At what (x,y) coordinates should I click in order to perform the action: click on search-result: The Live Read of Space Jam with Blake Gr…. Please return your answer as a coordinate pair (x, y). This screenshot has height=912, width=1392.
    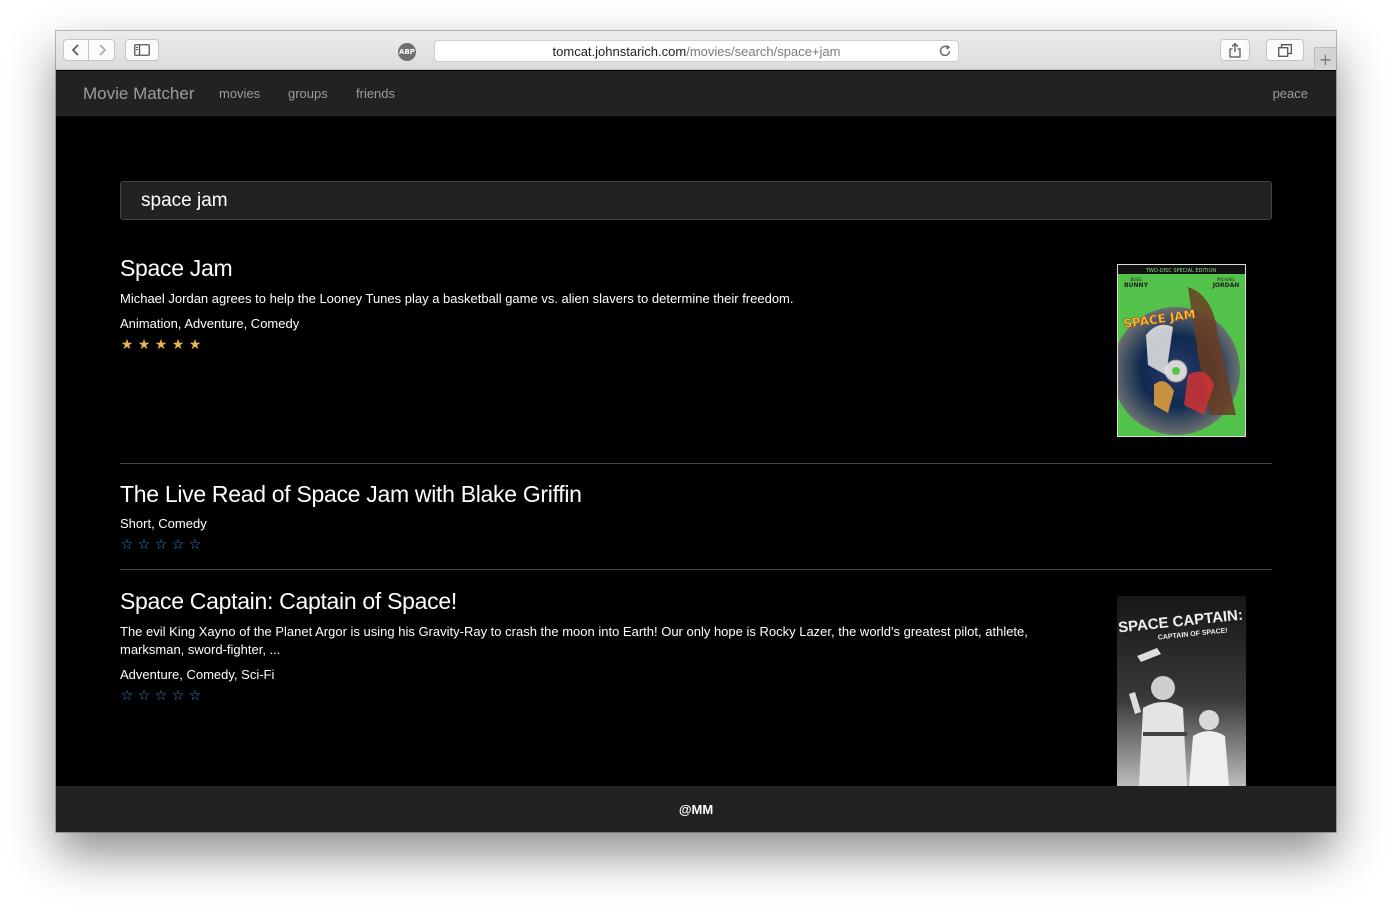
    Looking at the image, I should click on (696, 517).